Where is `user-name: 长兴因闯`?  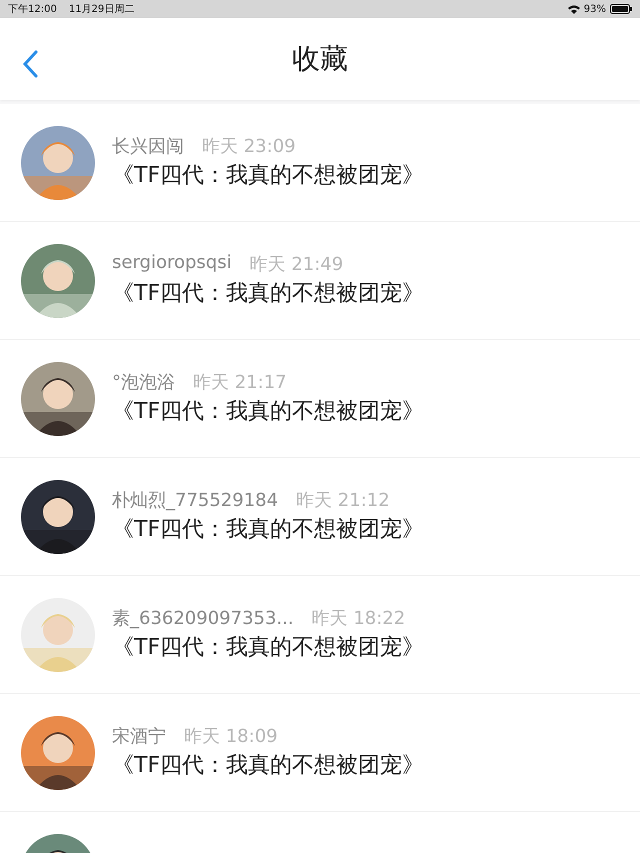 user-name: 长兴因闯 is located at coordinates (148, 146).